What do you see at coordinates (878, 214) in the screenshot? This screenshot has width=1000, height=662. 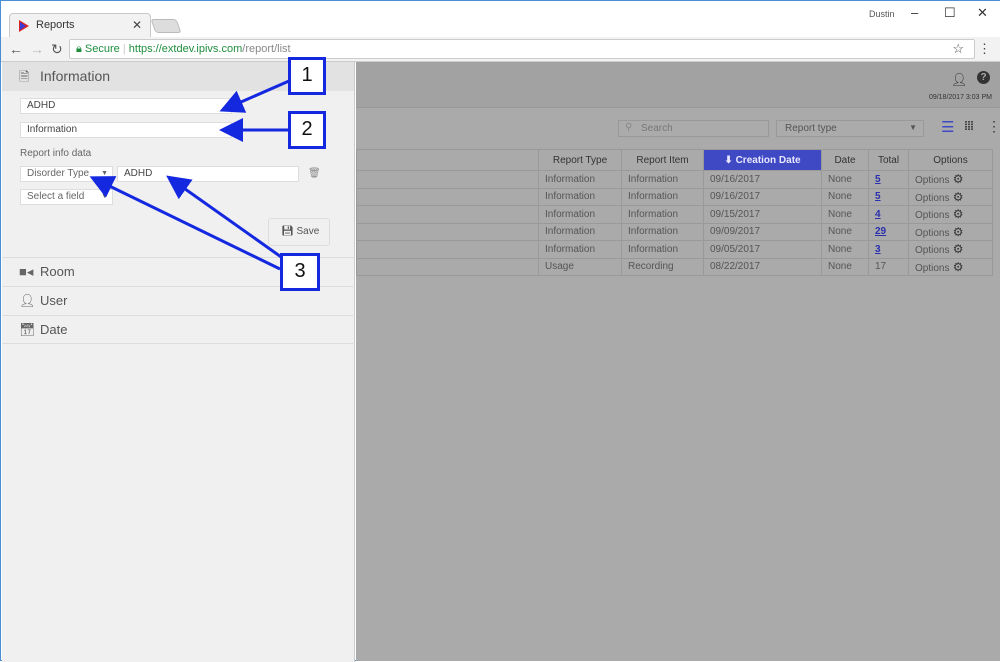 I see `total-link: 4` at bounding box center [878, 214].